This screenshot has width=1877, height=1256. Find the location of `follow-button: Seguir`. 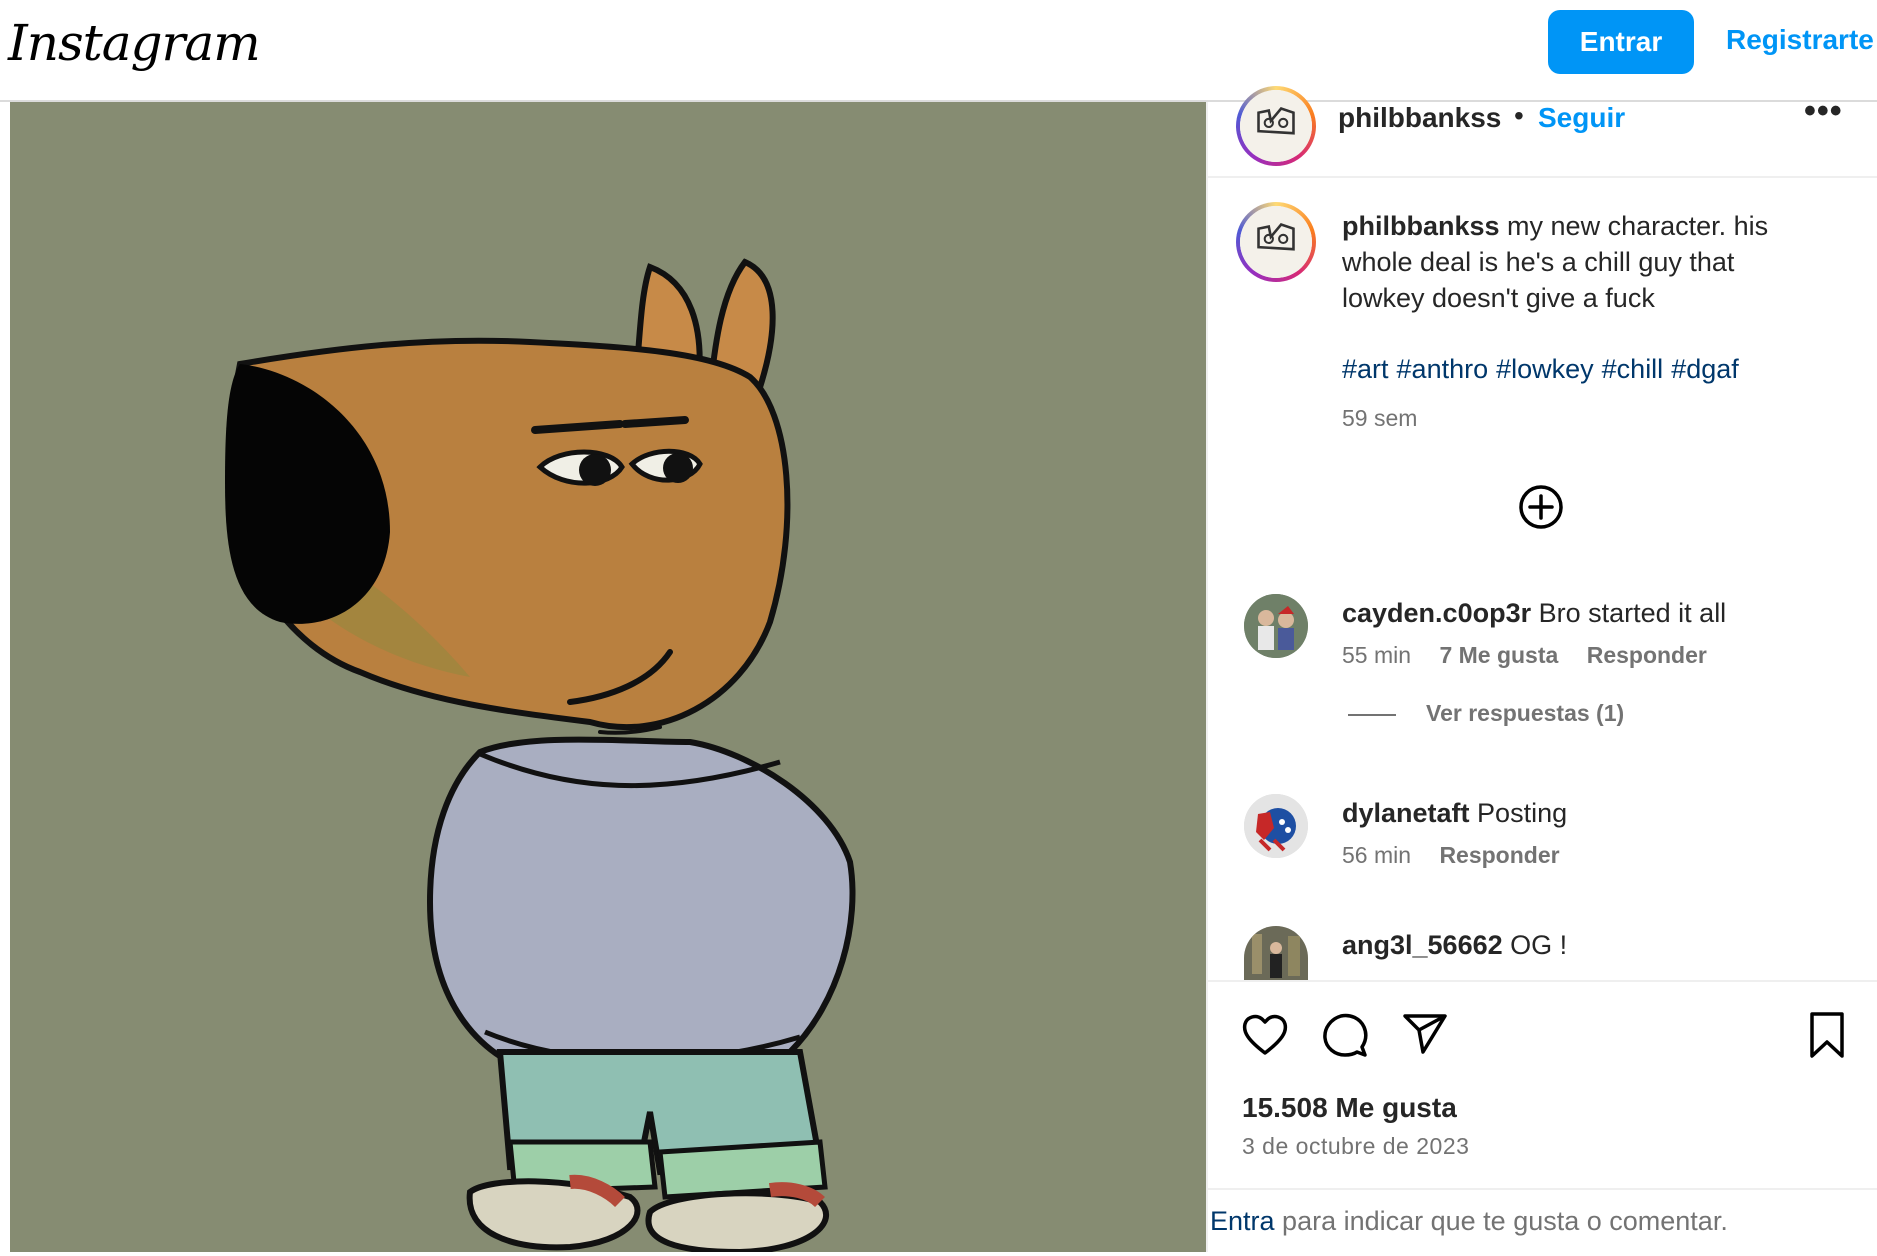

follow-button: Seguir is located at coordinates (1581, 118).